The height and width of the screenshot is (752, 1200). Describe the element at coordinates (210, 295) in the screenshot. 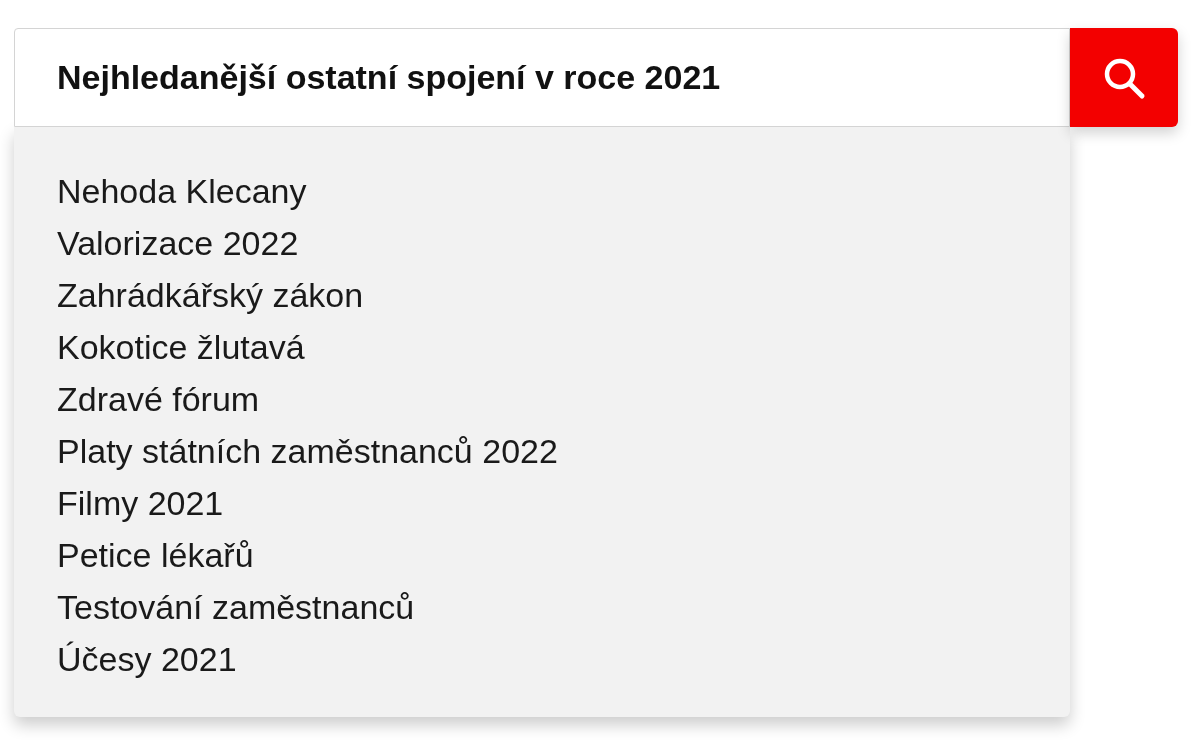

I see `suggestion-link: Zahrádkářský zákon` at that location.